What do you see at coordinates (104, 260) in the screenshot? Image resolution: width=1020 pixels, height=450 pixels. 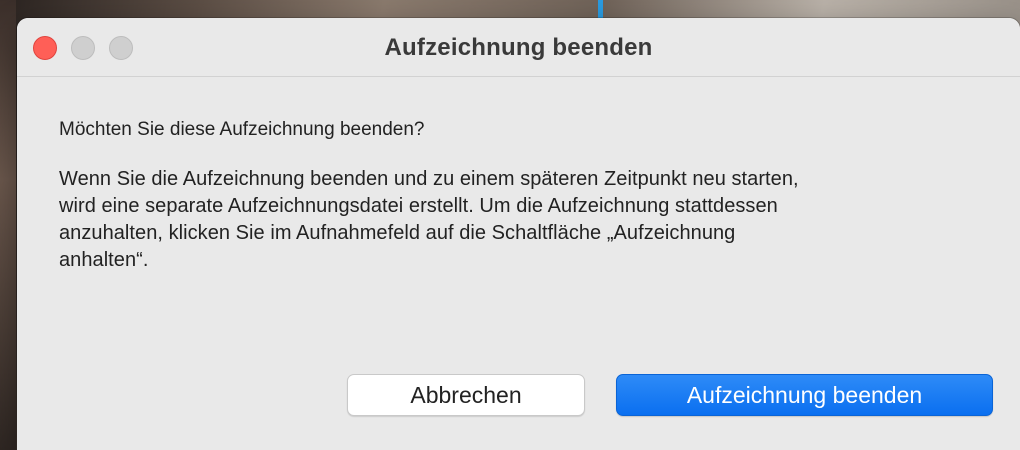 I see `dialog-message-line: anhalten“.` at bounding box center [104, 260].